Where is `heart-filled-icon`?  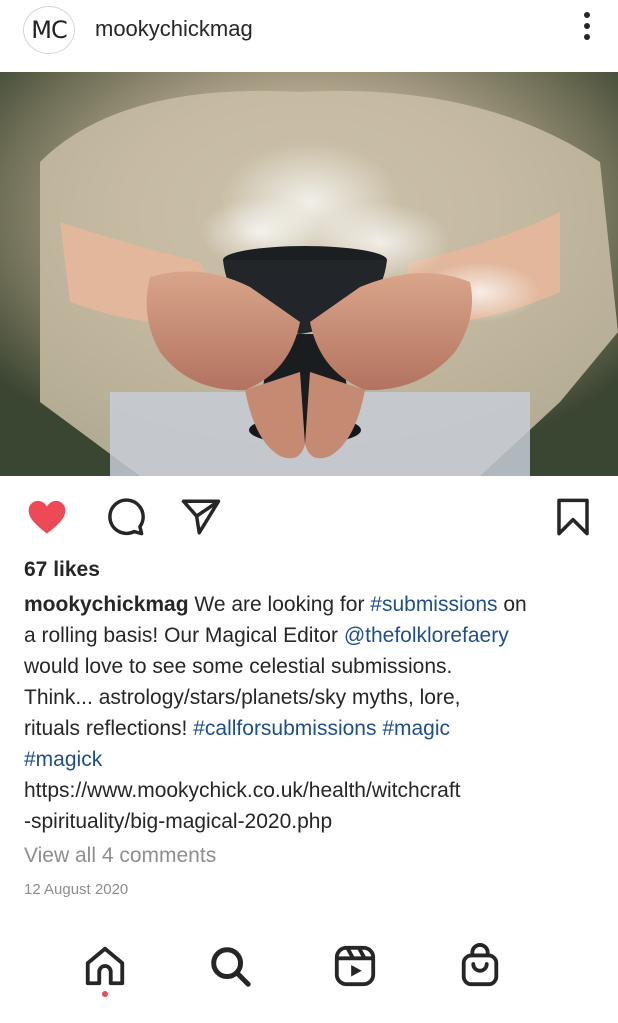
heart-filled-icon is located at coordinates (47, 517).